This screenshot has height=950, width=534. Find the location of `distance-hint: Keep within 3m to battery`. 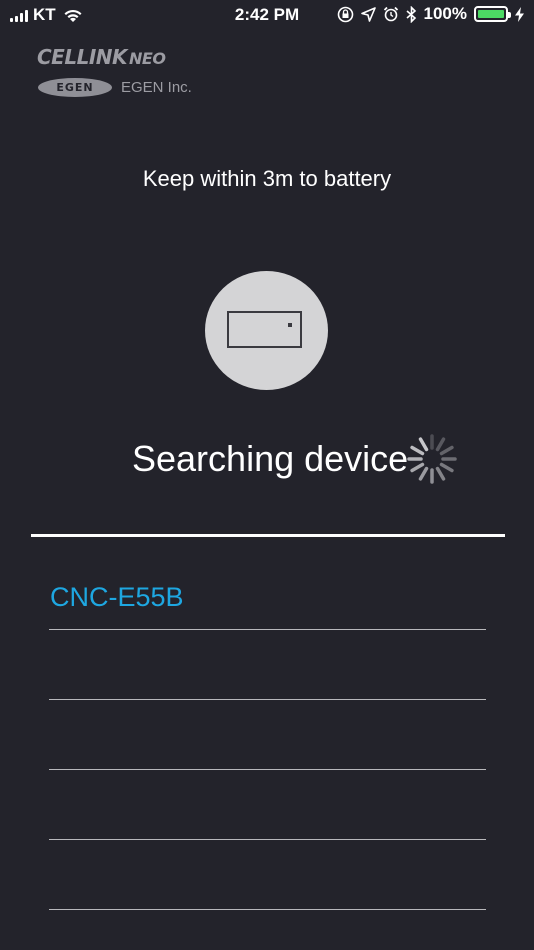

distance-hint: Keep within 3m to battery is located at coordinates (267, 178).